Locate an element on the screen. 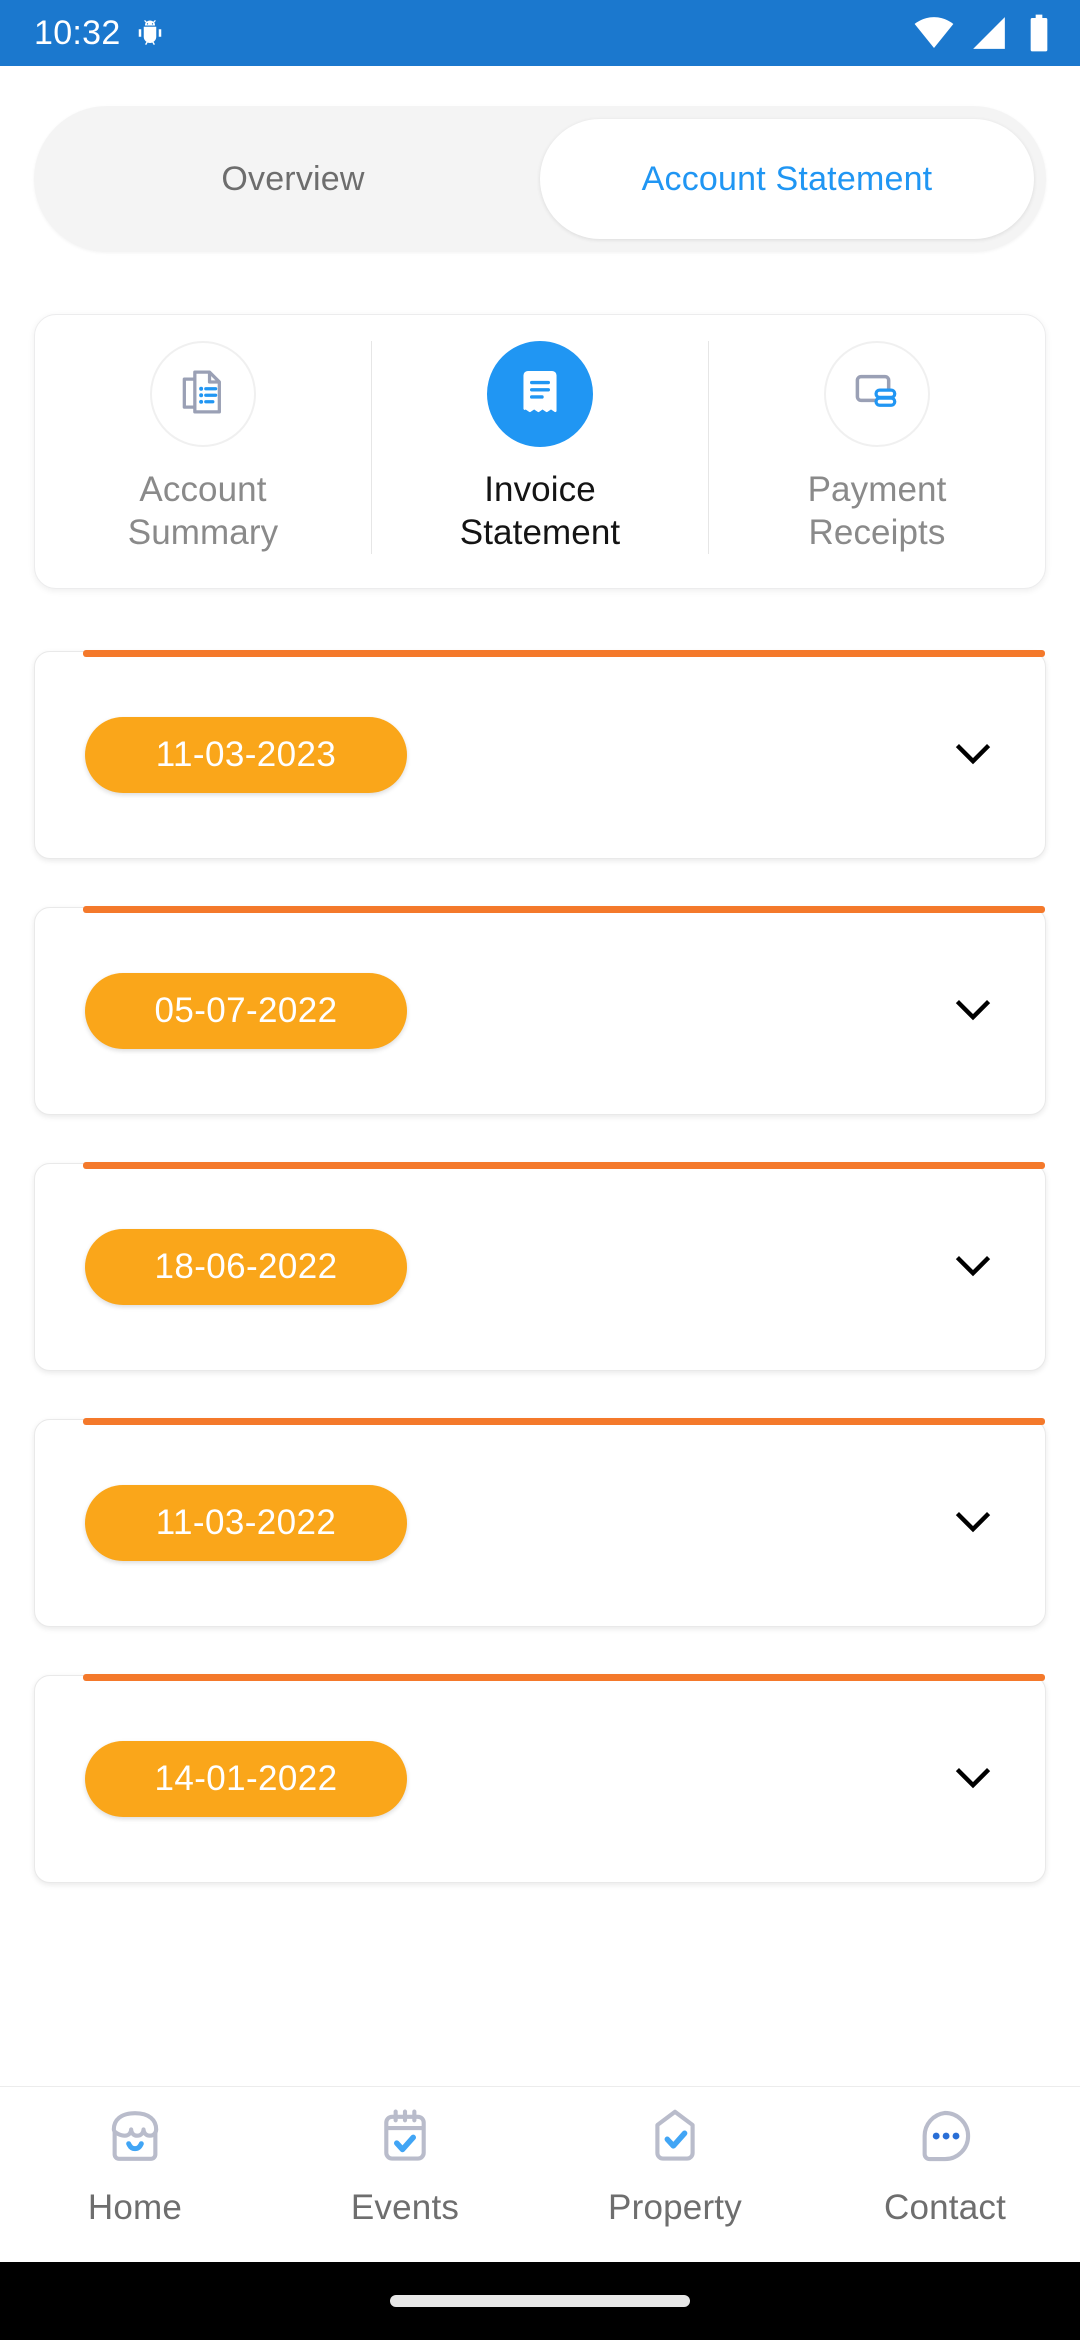 The width and height of the screenshot is (1080, 2340). status-bar-right is located at coordinates (984, 33).